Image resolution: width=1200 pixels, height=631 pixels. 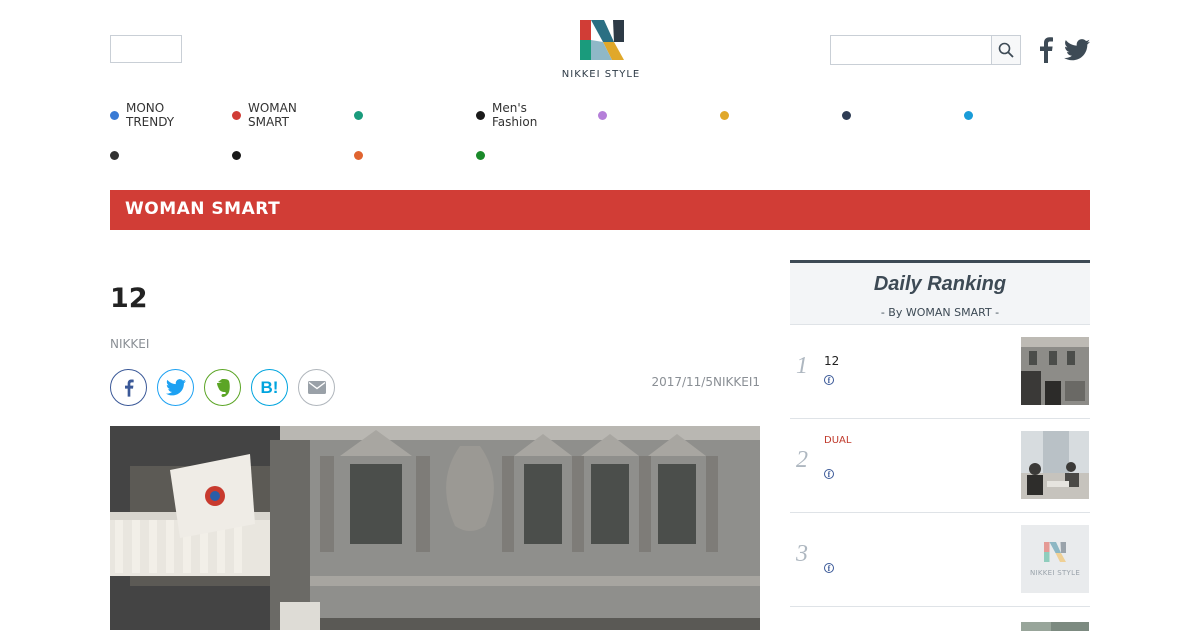 I want to click on logo-text: NIKKEI STYLE, so click(x=601, y=74).